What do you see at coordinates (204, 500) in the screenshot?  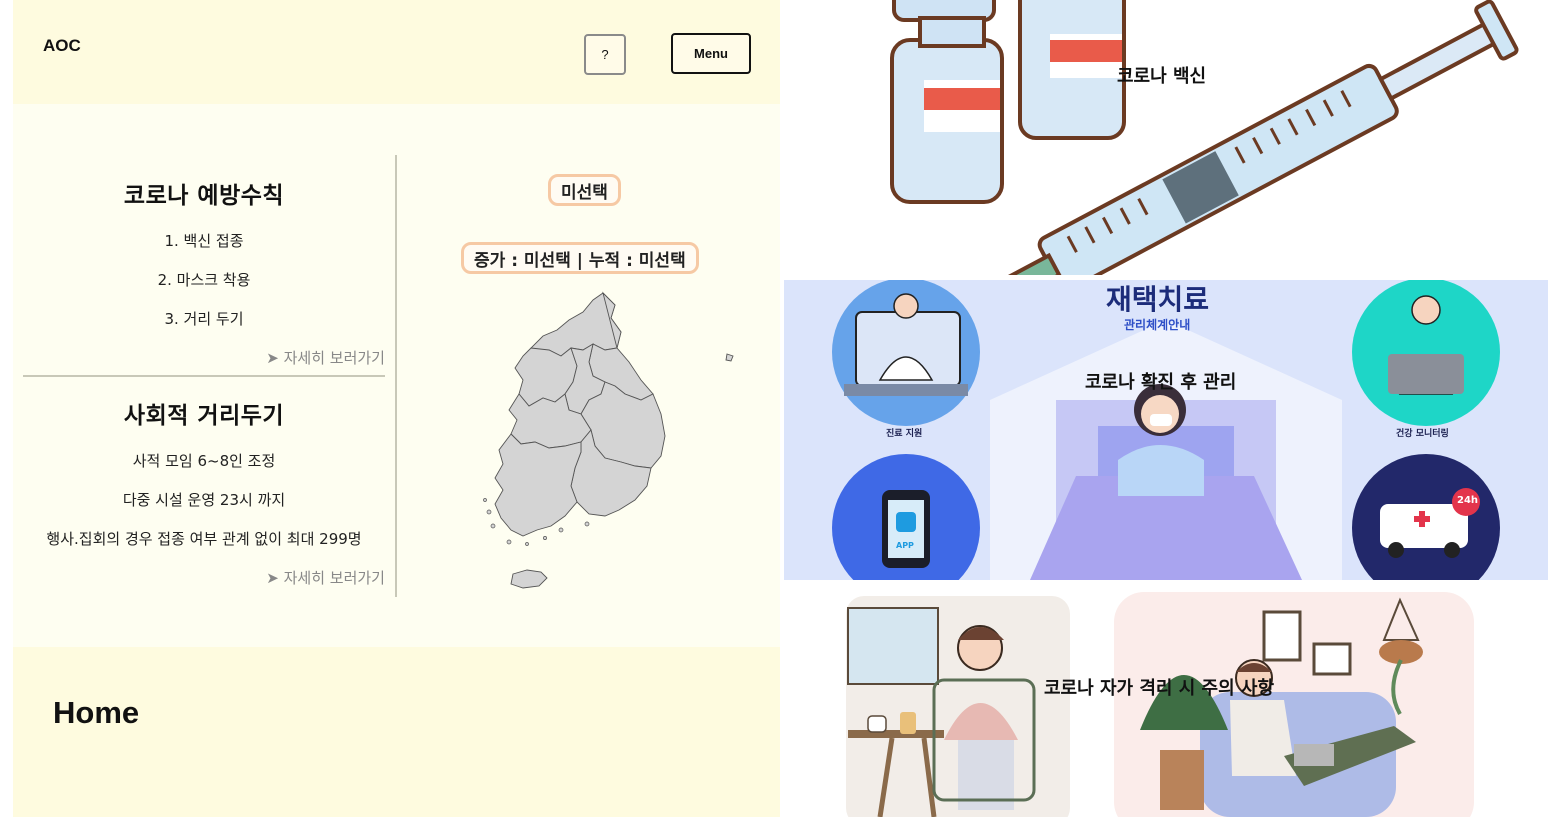 I see `distancing-item: 다중 시설 운영 23시 까지` at bounding box center [204, 500].